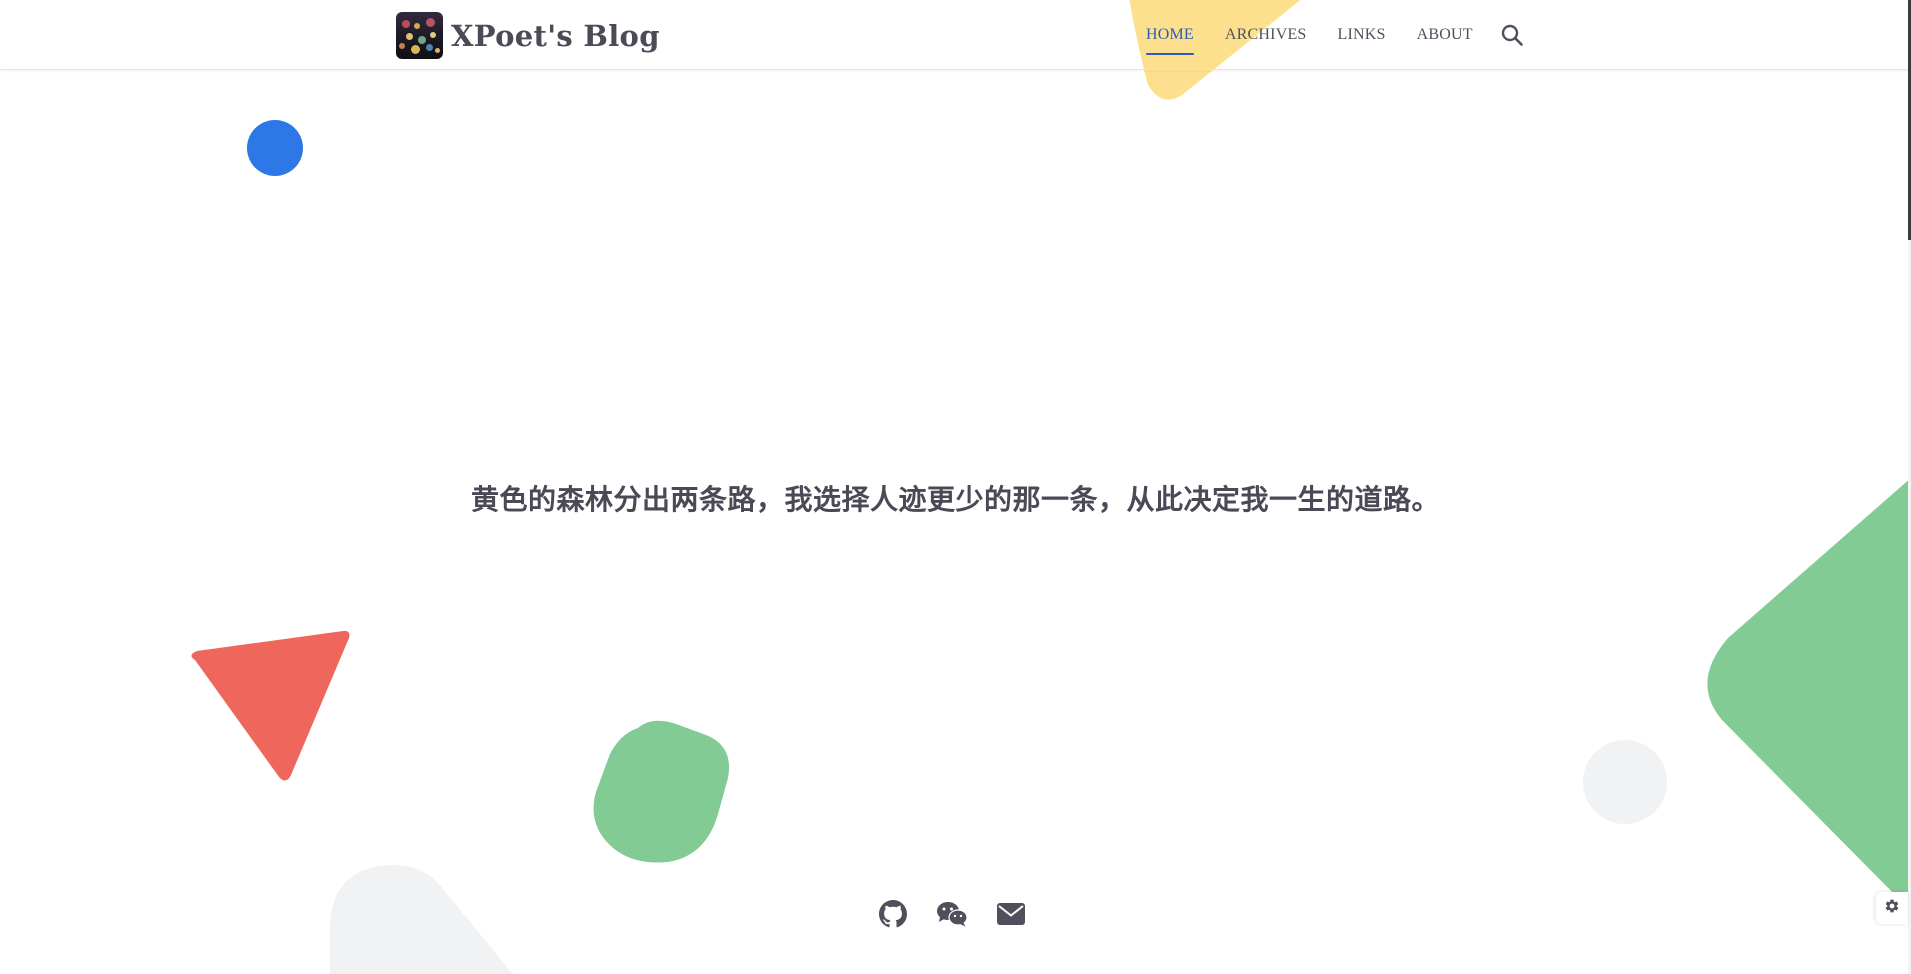  I want to click on gear-icon, so click(1892, 908).